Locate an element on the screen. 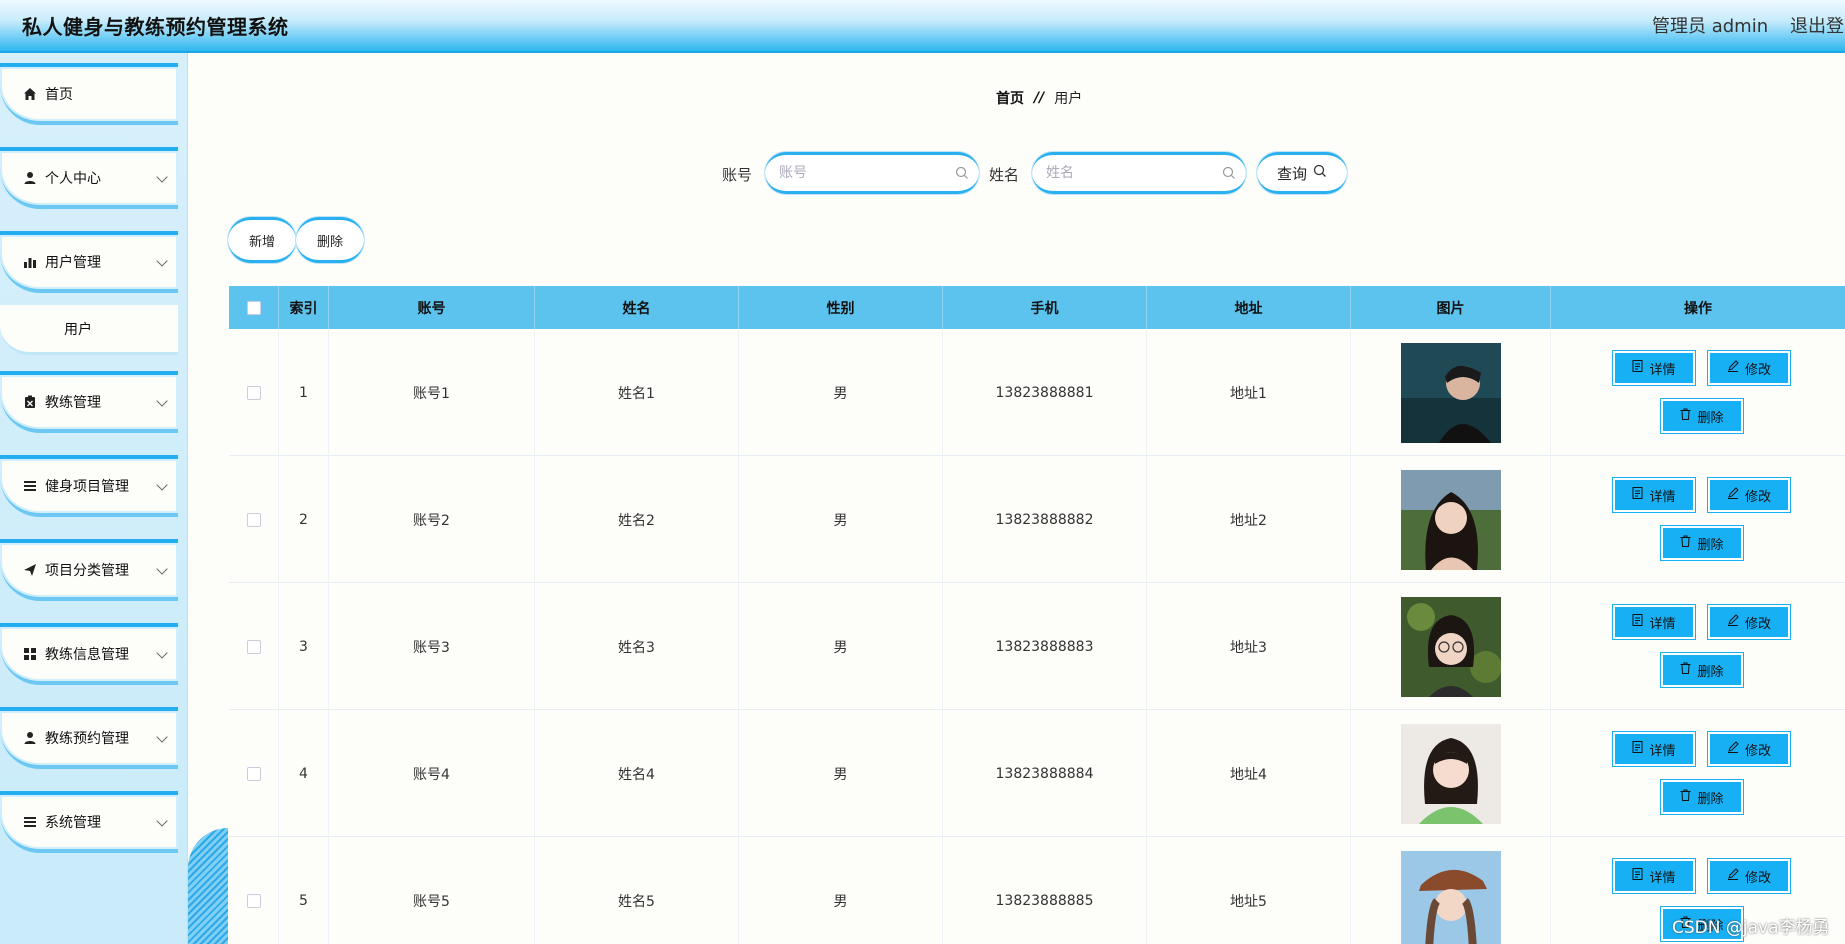 This screenshot has width=1845, height=944. list-icon is located at coordinates (30, 822).